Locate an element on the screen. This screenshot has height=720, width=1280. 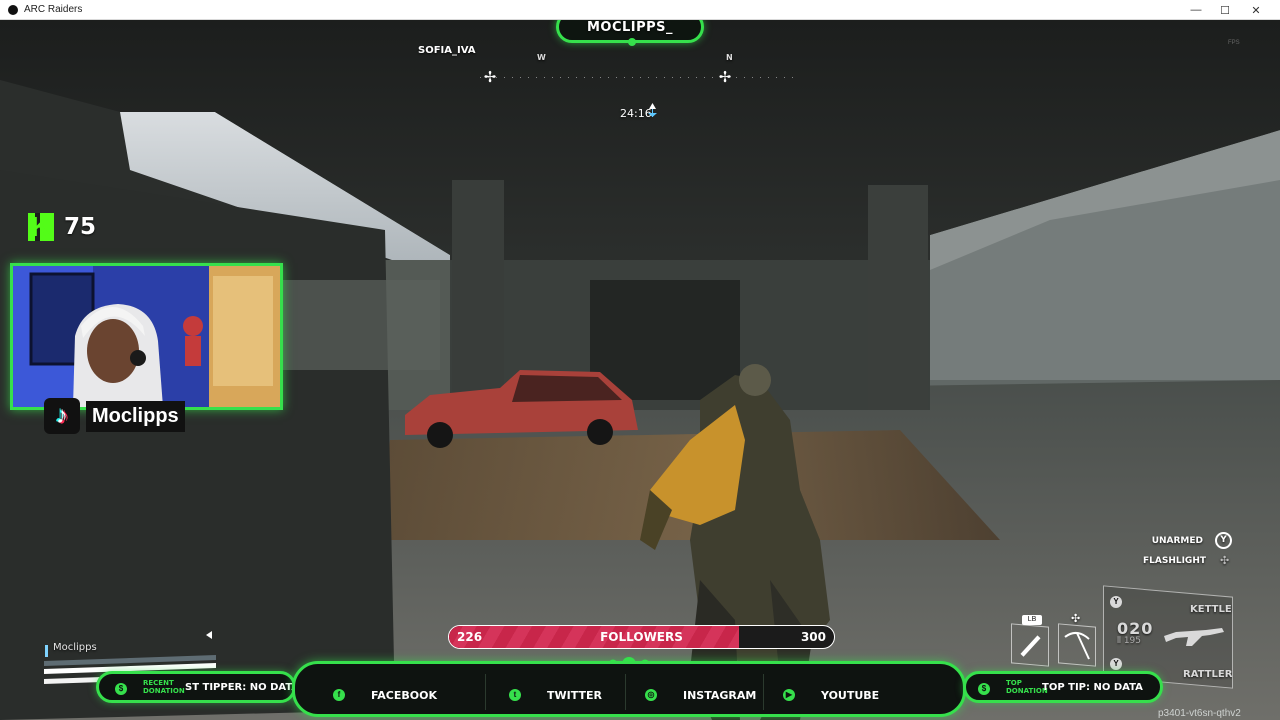
social-instagram-label: INSTAGRAM is located at coordinates (720, 695).